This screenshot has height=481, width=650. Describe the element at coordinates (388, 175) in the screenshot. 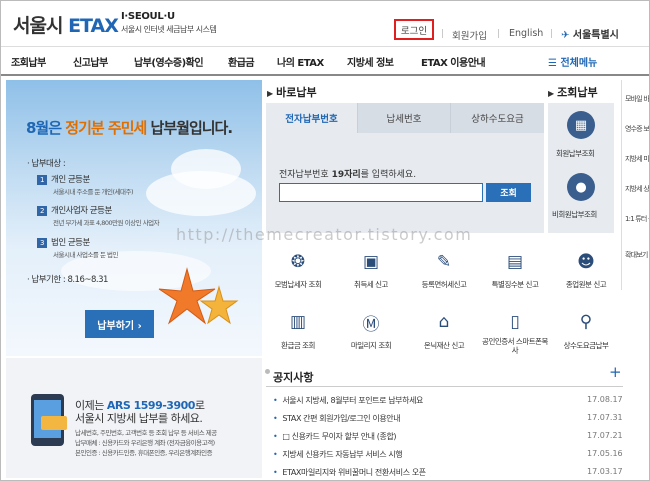

I see `epay-label-post: 를 입력하세요.` at that location.